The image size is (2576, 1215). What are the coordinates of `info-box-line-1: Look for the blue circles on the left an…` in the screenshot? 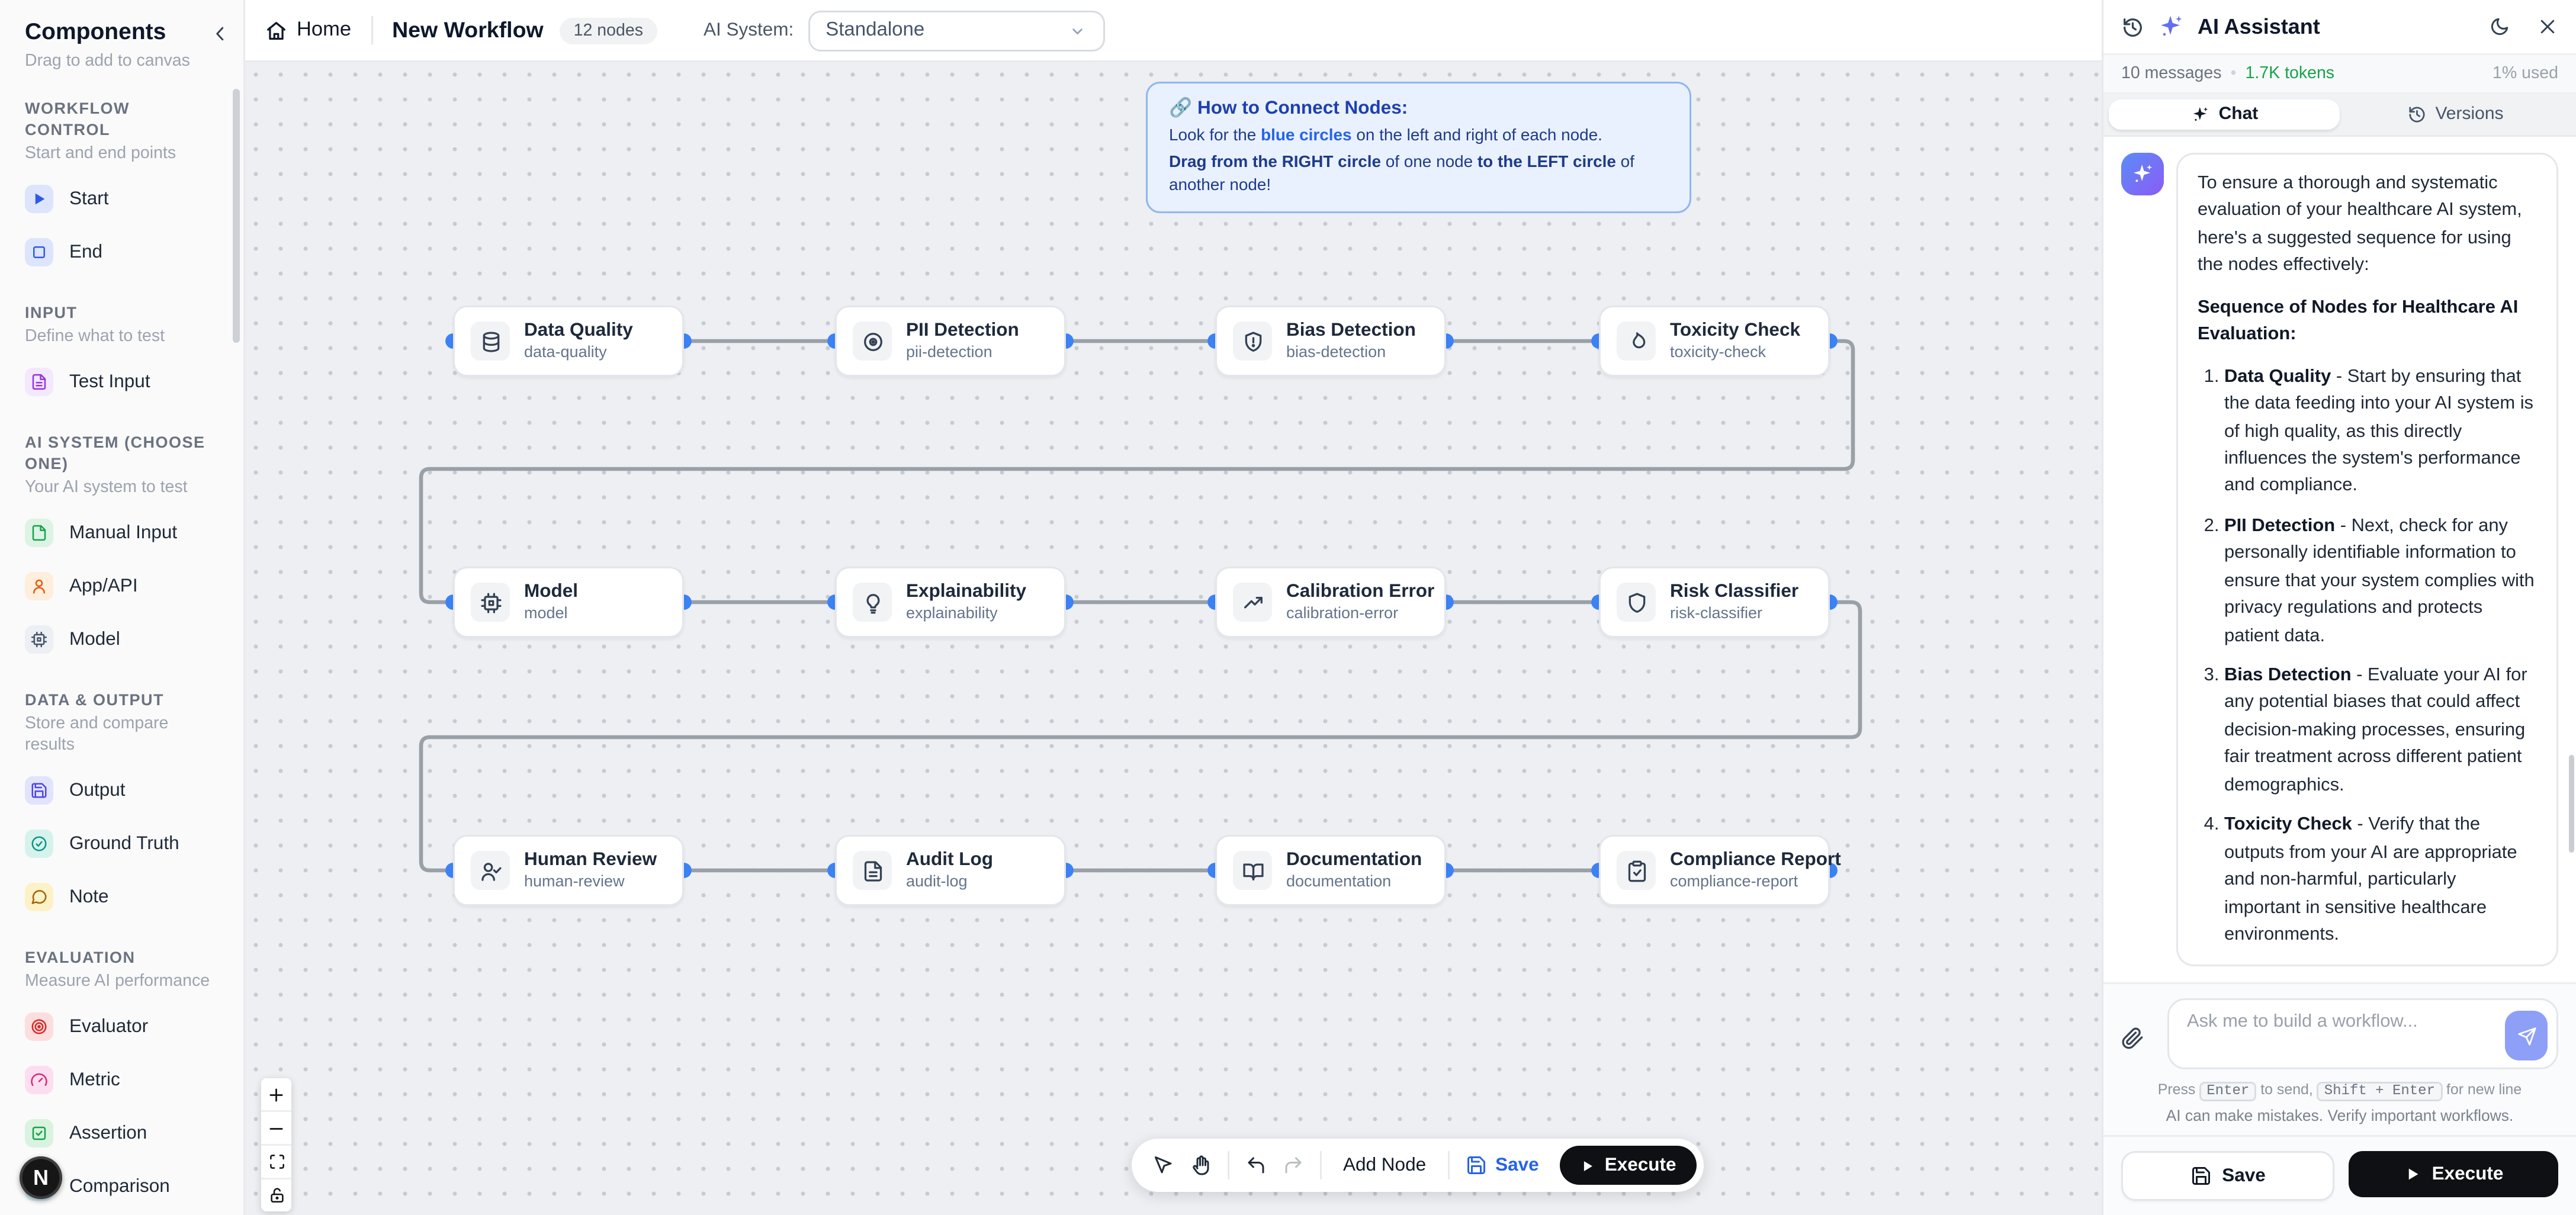 It's located at (1385, 134).